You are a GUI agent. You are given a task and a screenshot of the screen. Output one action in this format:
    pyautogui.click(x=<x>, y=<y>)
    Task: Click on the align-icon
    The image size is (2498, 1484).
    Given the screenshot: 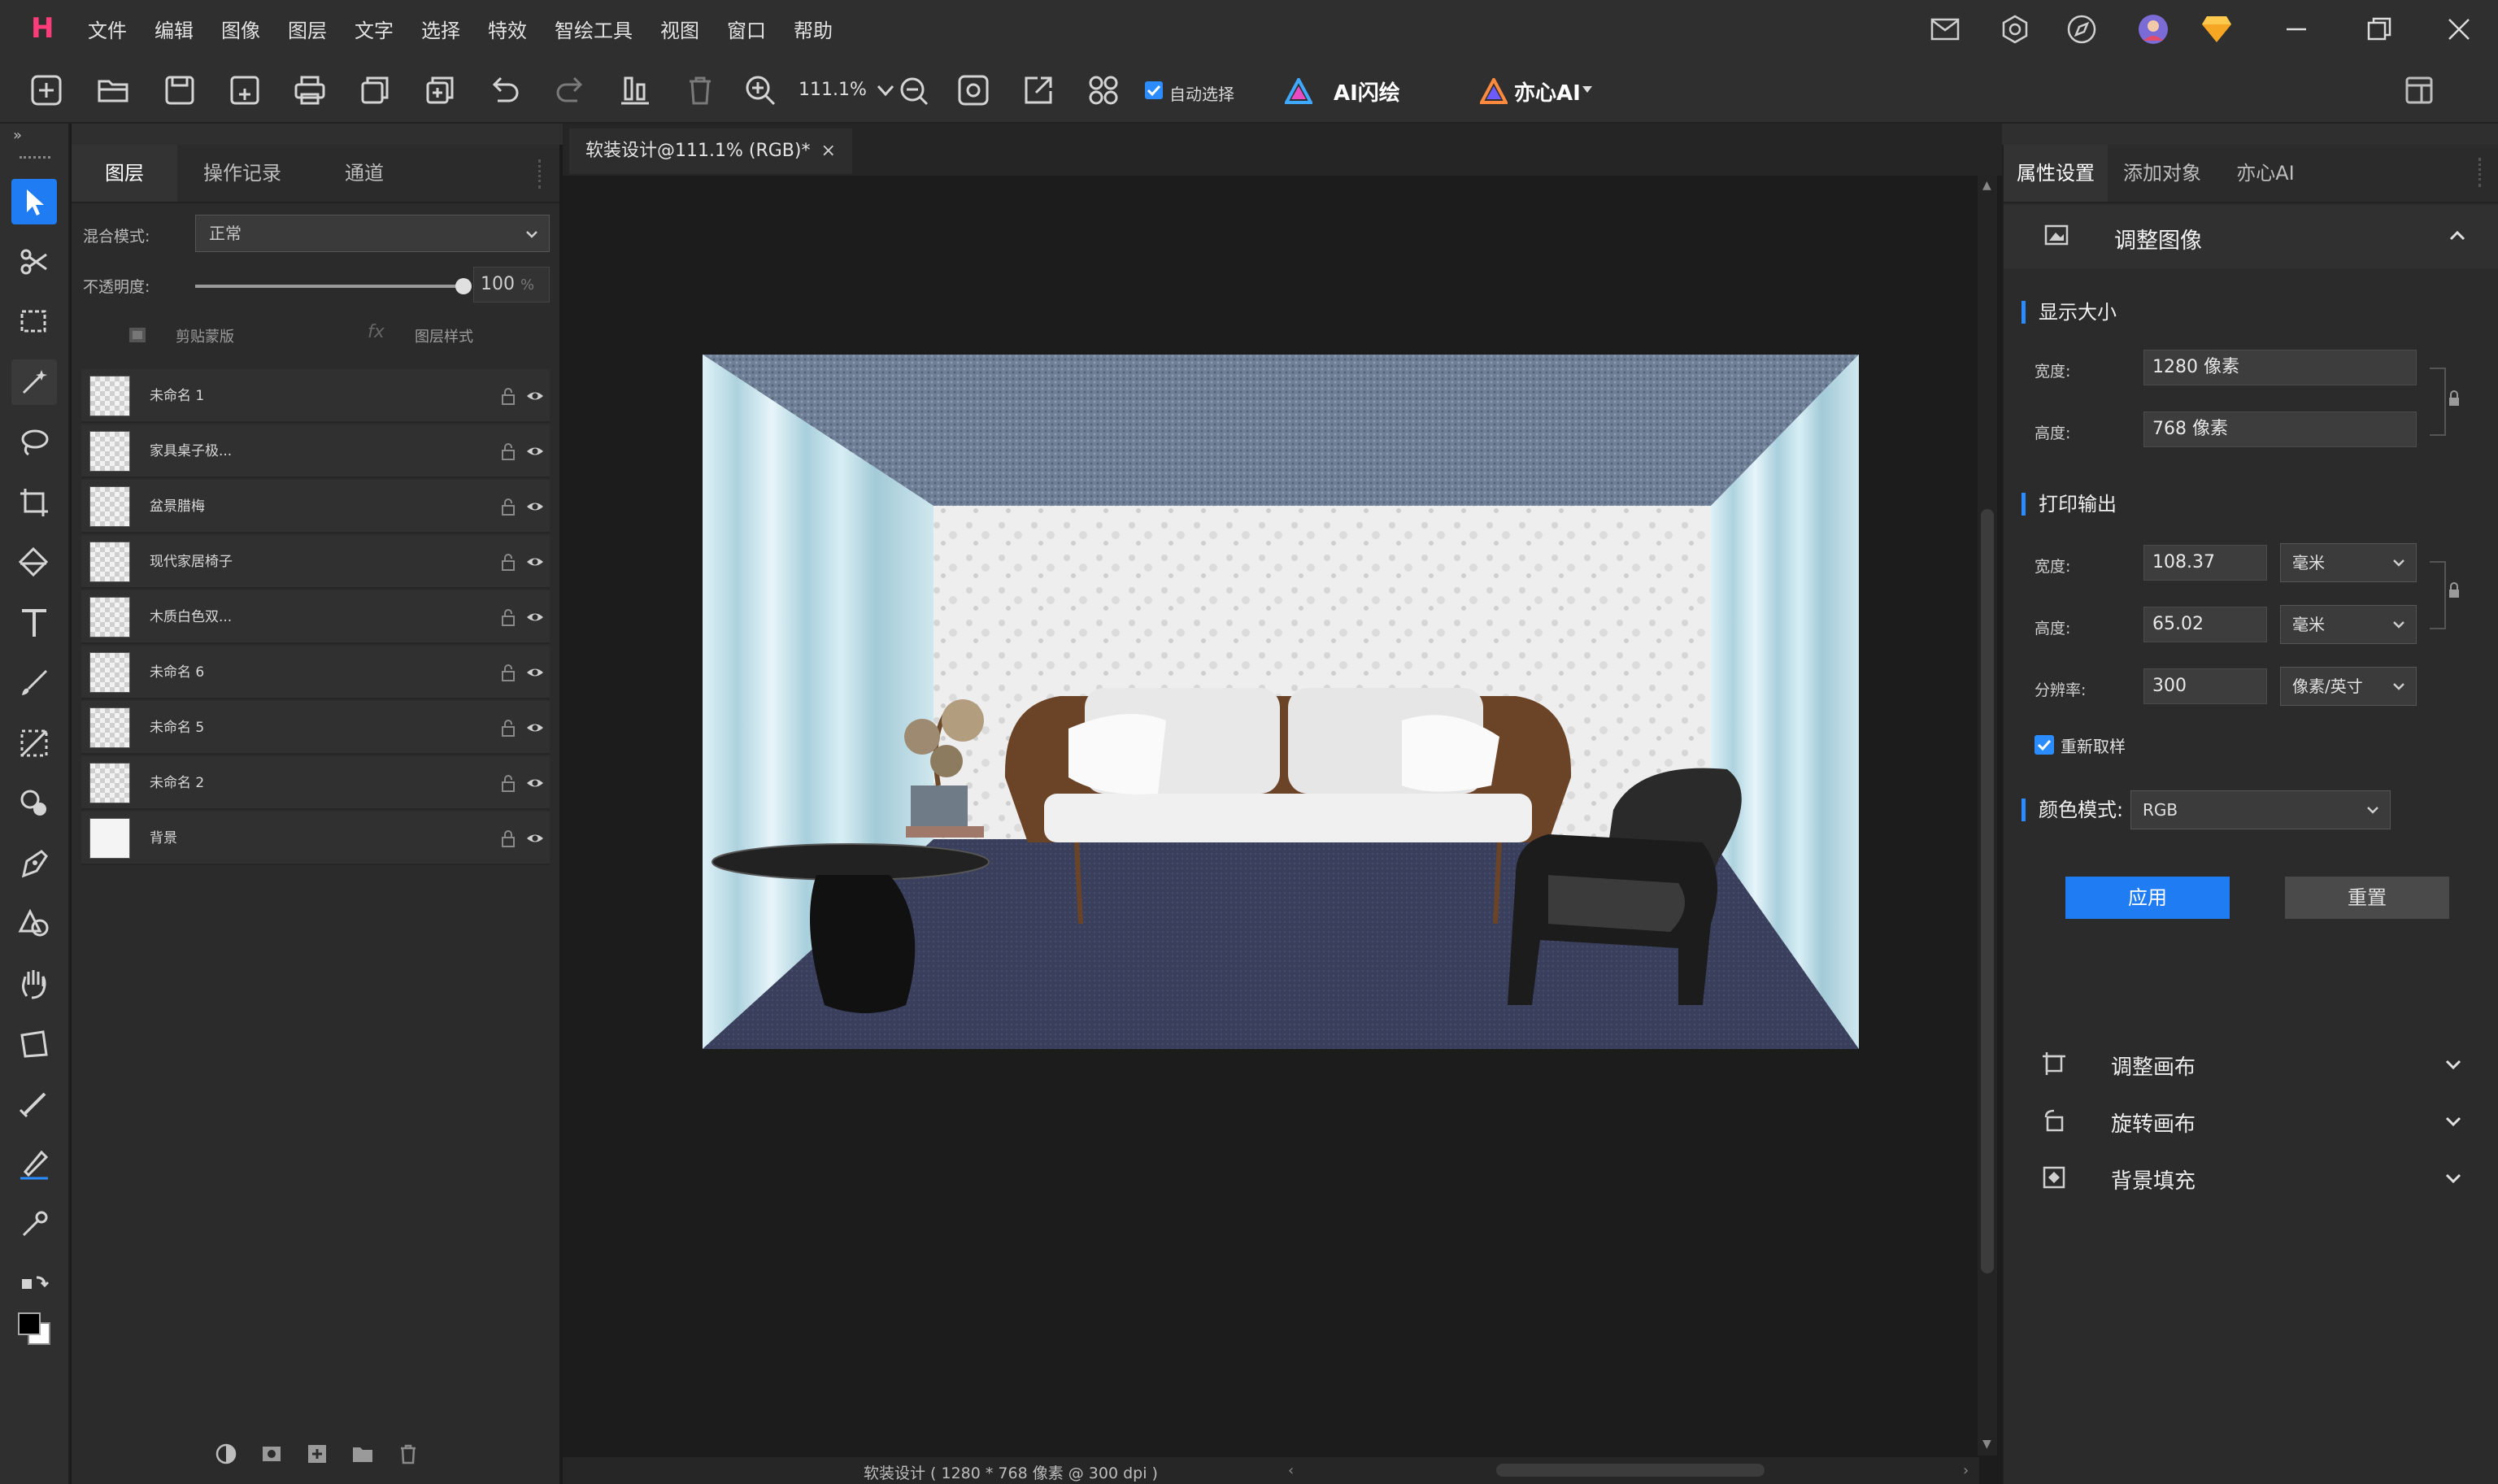 What is the action you would take?
    pyautogui.click(x=635, y=90)
    